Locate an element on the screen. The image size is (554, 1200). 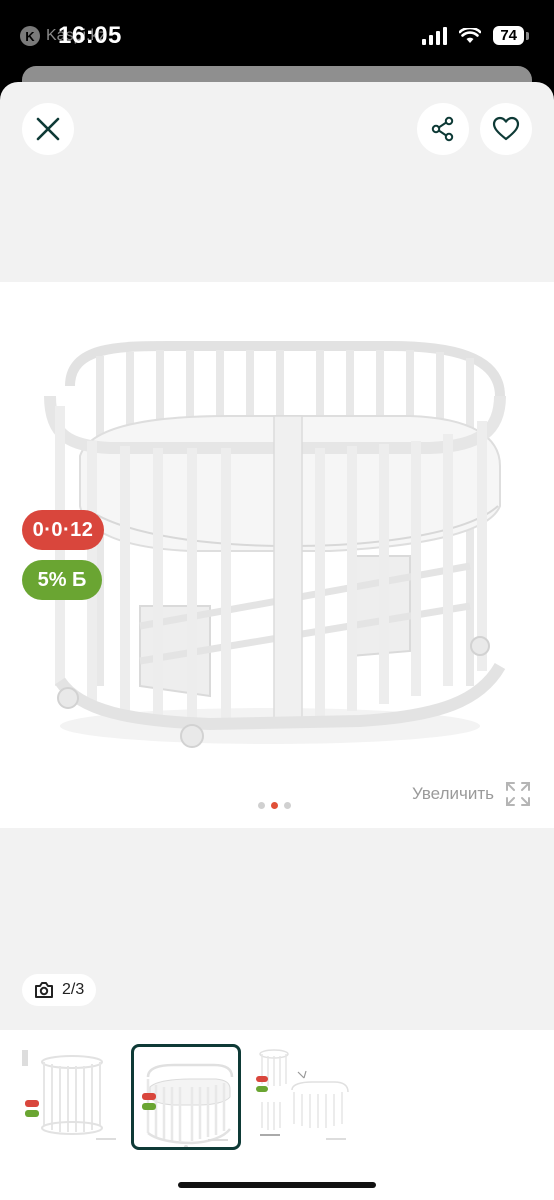
status-time: 16:05 is located at coordinates (90, 35).